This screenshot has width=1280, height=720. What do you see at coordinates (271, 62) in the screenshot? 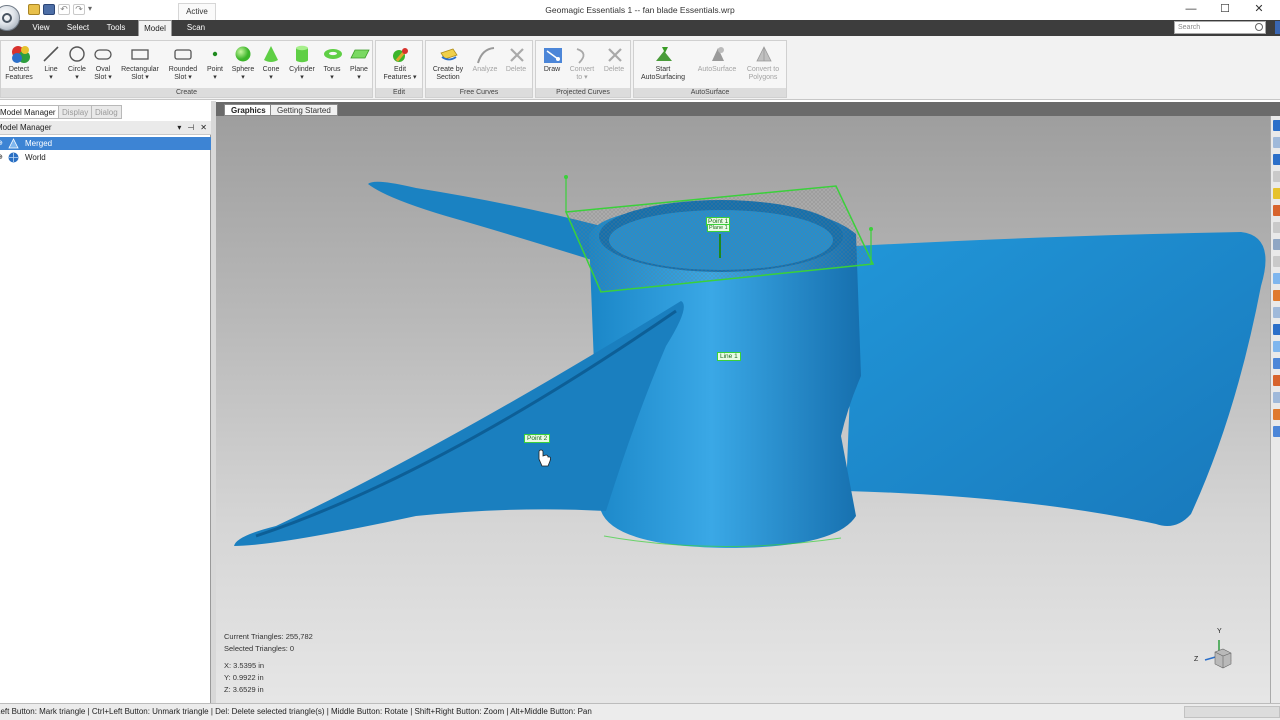
I see `cone-button: Cone ▾` at bounding box center [271, 62].